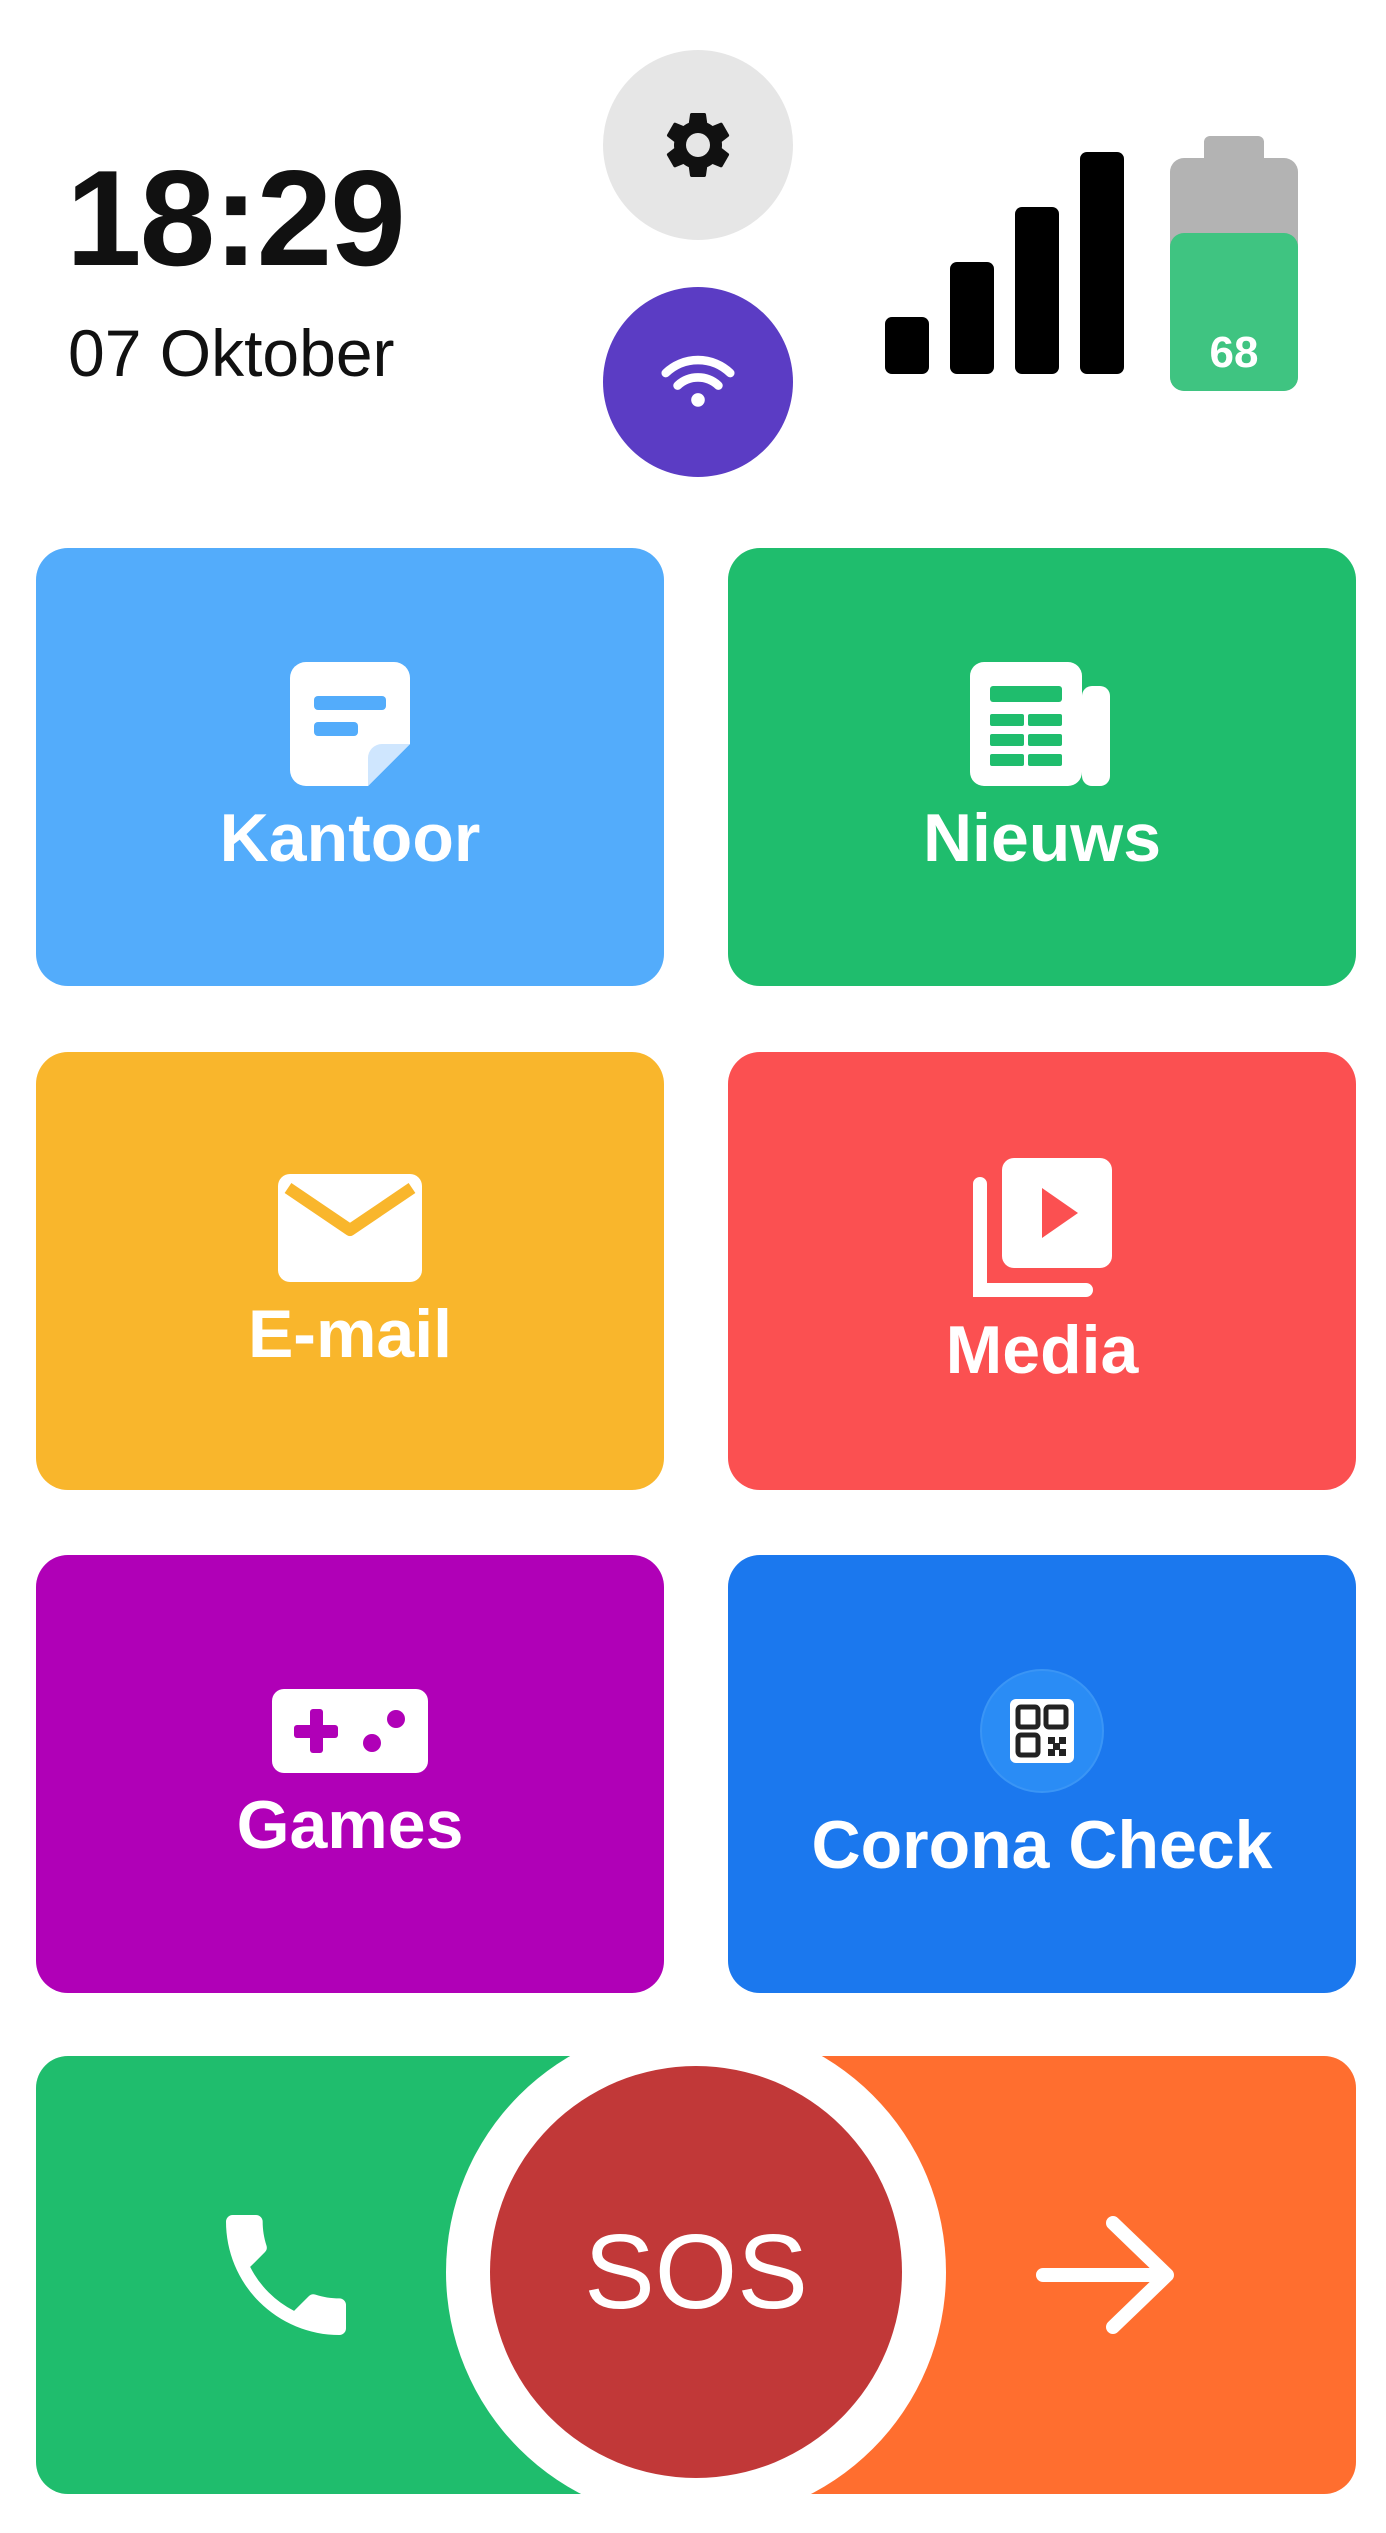 This screenshot has height=2533, width=1386. I want to click on tile-media: Media, so click(1042, 1271).